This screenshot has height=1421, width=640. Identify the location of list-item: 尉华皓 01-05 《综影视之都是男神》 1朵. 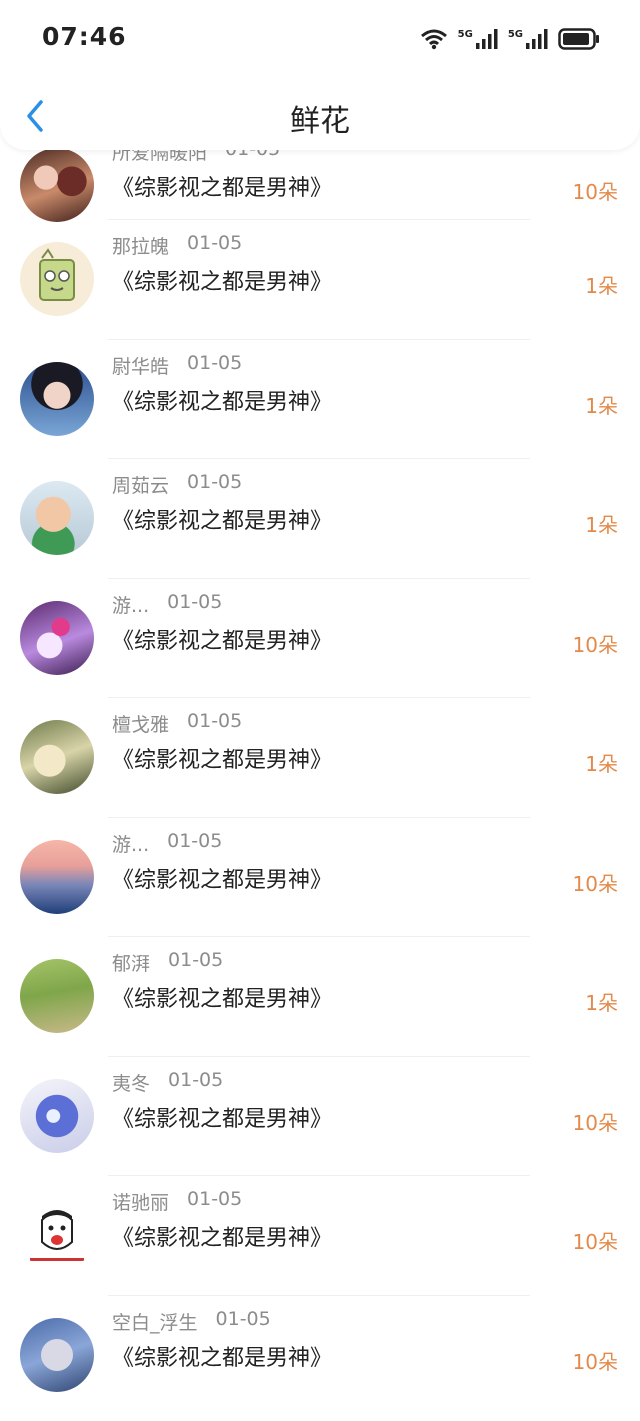
(320, 399).